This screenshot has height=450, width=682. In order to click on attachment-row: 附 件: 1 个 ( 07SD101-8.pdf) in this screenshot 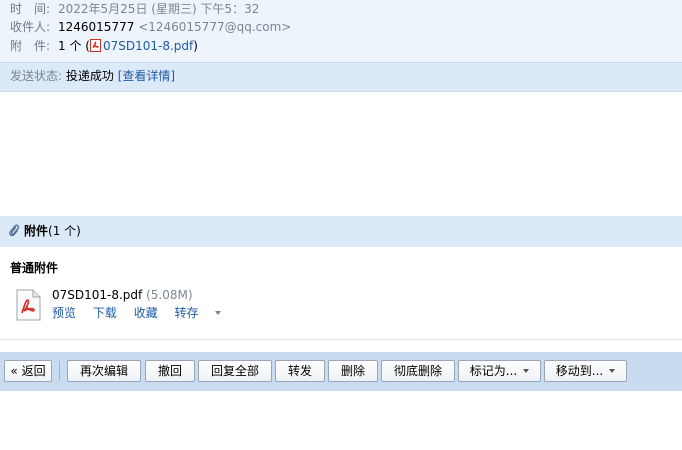, I will do `click(104, 46)`.